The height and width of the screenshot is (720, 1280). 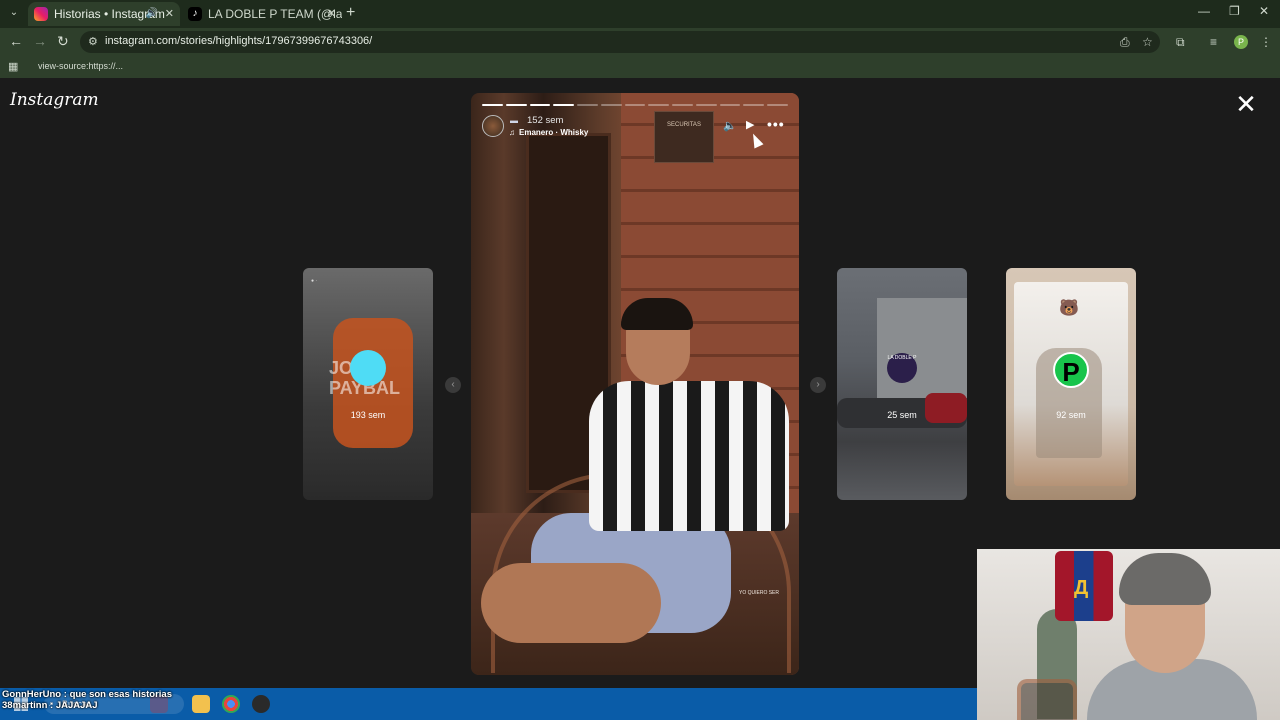 I want to click on audio-icon: 🔊, so click(x=152, y=14).